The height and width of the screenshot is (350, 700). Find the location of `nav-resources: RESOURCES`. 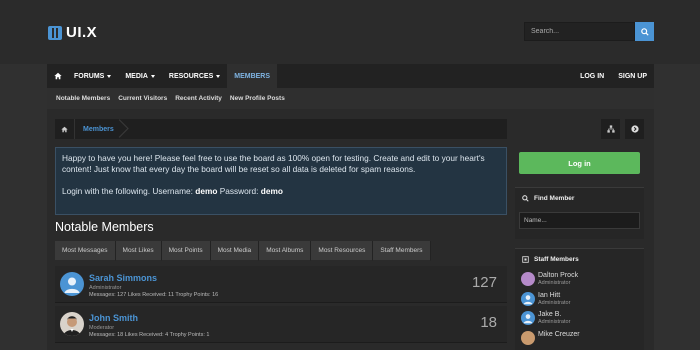

nav-resources: RESOURCES is located at coordinates (194, 76).